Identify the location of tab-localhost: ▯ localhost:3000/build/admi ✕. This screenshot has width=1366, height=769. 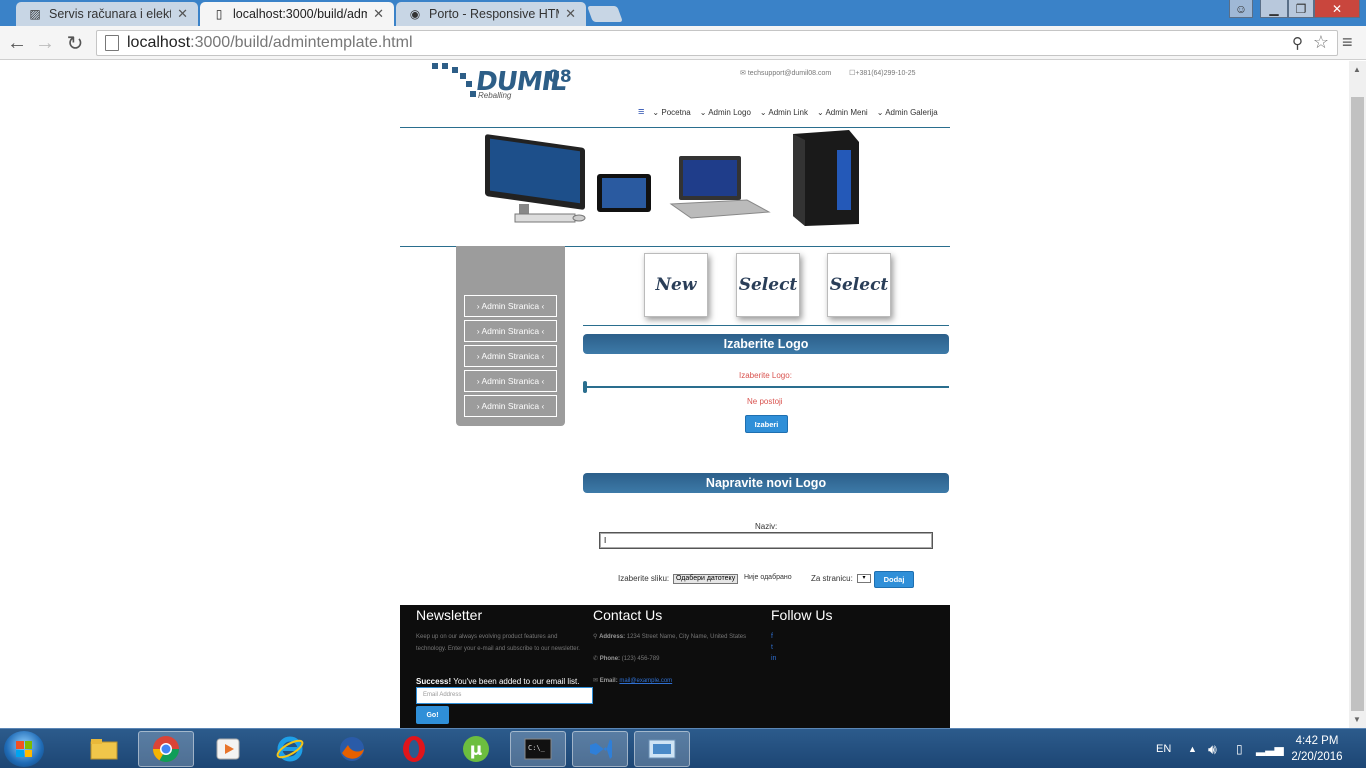
(297, 14).